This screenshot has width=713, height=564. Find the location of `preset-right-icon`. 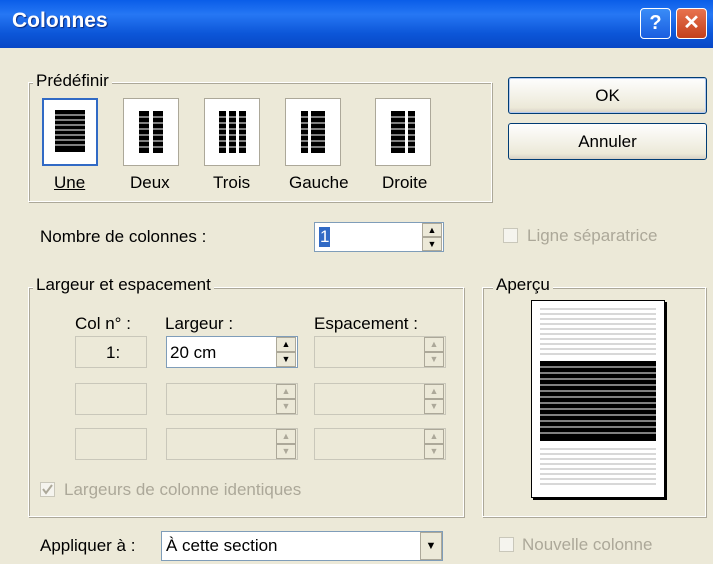

preset-right-icon is located at coordinates (403, 132).